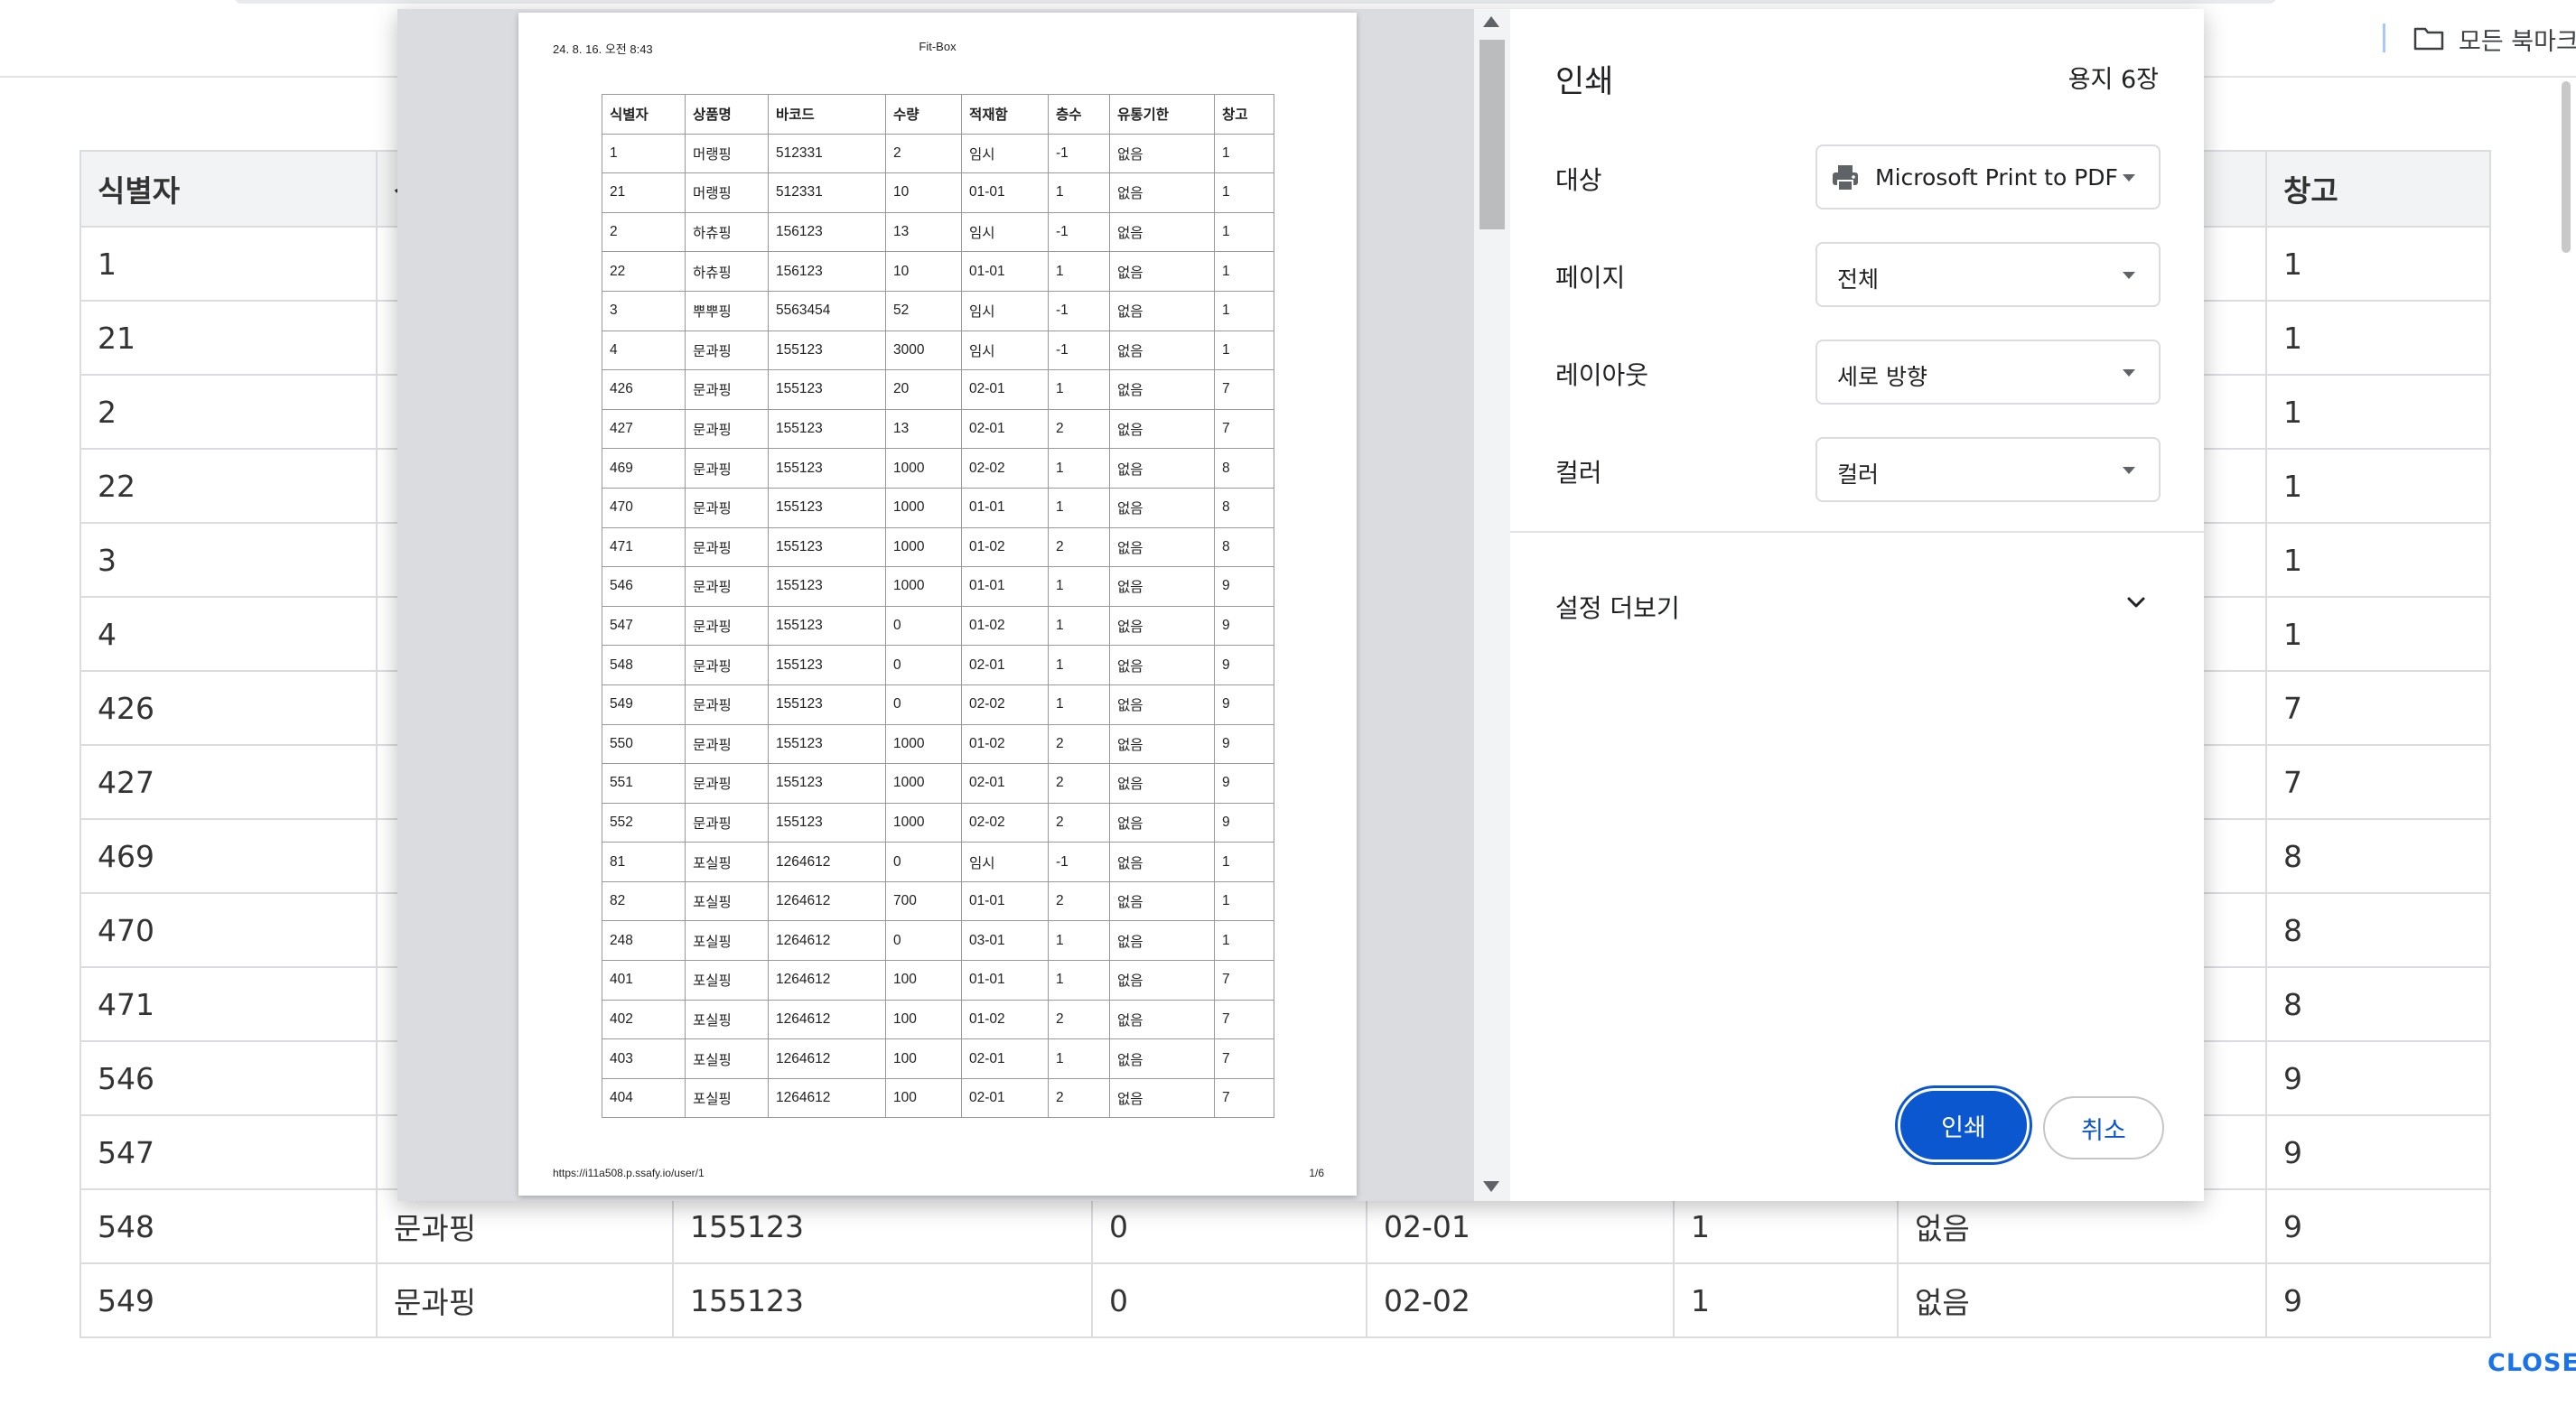 The height and width of the screenshot is (1406, 2576). Describe the element at coordinates (924, 507) in the screenshot. I see `table-cell: 1000` at that location.